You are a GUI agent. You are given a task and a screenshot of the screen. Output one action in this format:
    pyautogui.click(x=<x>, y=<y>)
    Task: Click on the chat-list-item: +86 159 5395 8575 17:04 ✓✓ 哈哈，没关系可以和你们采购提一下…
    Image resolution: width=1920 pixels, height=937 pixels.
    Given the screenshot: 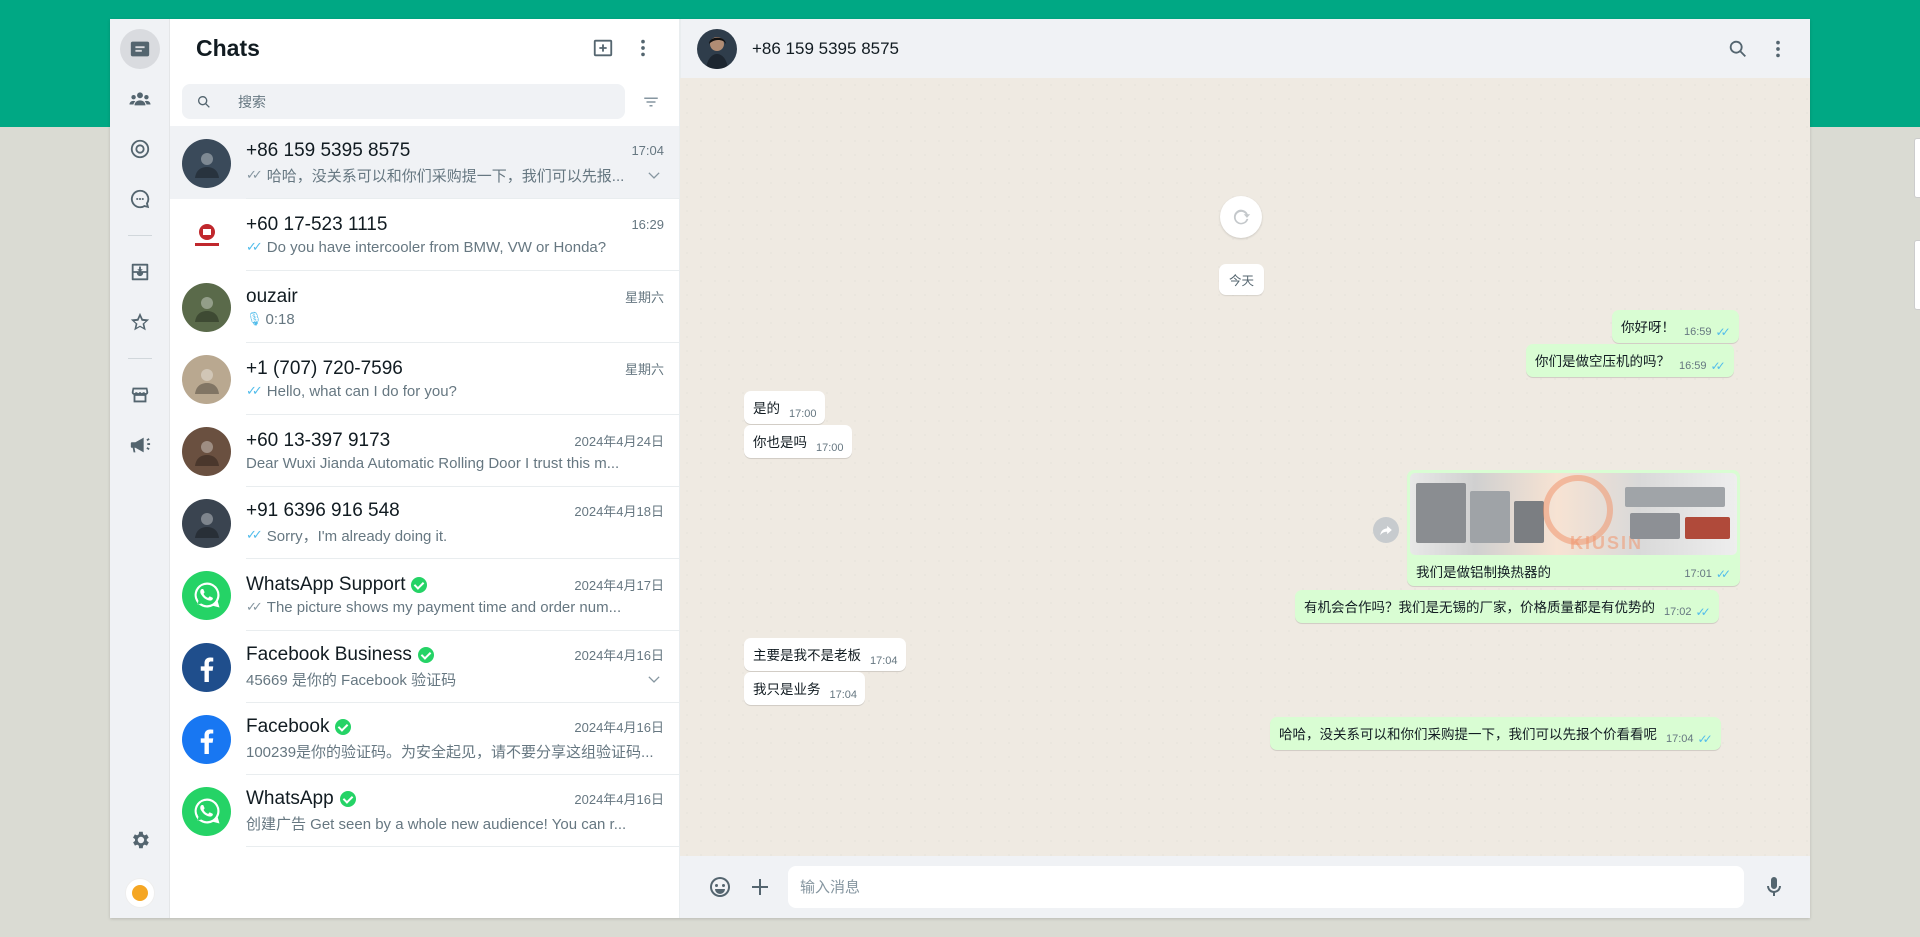 What is the action you would take?
    pyautogui.click(x=424, y=163)
    